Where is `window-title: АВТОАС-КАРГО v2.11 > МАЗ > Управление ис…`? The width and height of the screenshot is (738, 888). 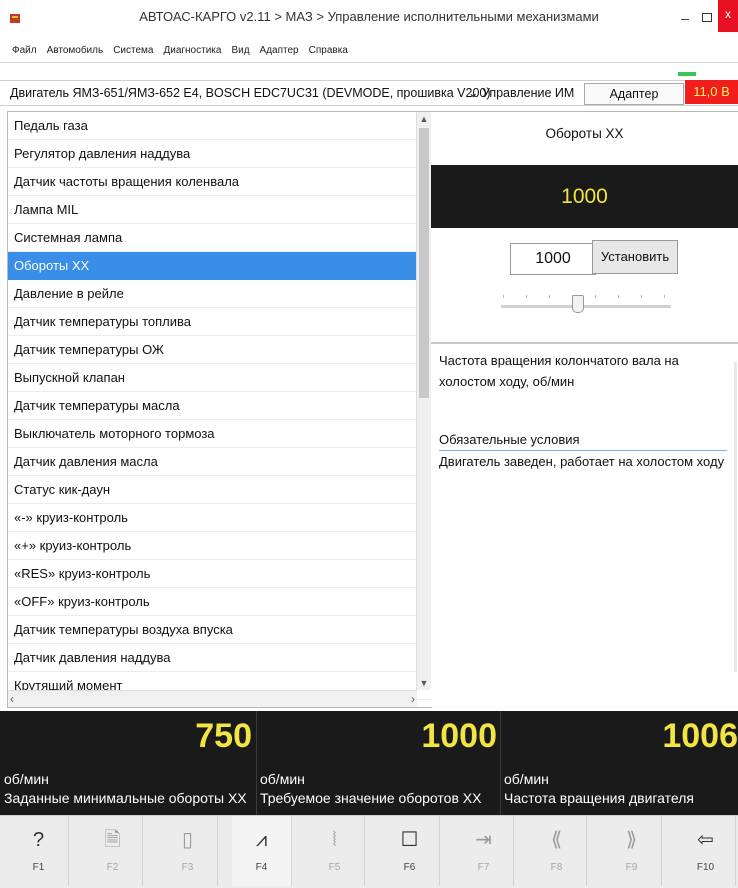
window-title: АВТОАС-КАРГО v2.11 > МАЗ > Управление ис… is located at coordinates (369, 16).